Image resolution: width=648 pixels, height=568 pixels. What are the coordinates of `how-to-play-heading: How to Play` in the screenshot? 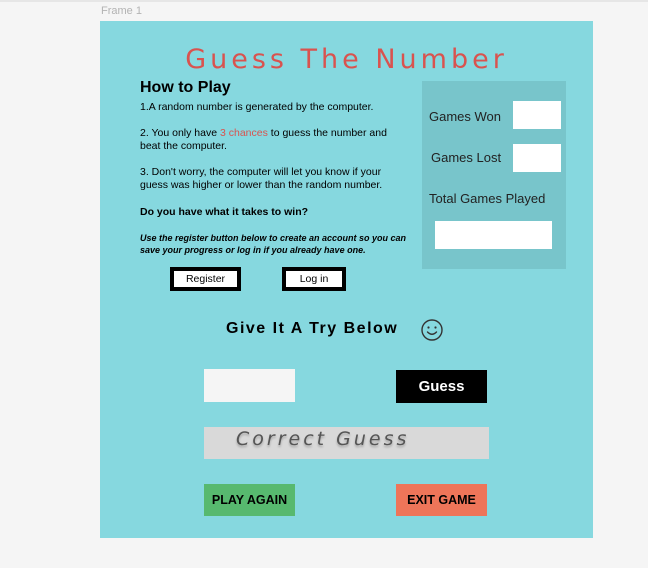 It's located at (185, 87).